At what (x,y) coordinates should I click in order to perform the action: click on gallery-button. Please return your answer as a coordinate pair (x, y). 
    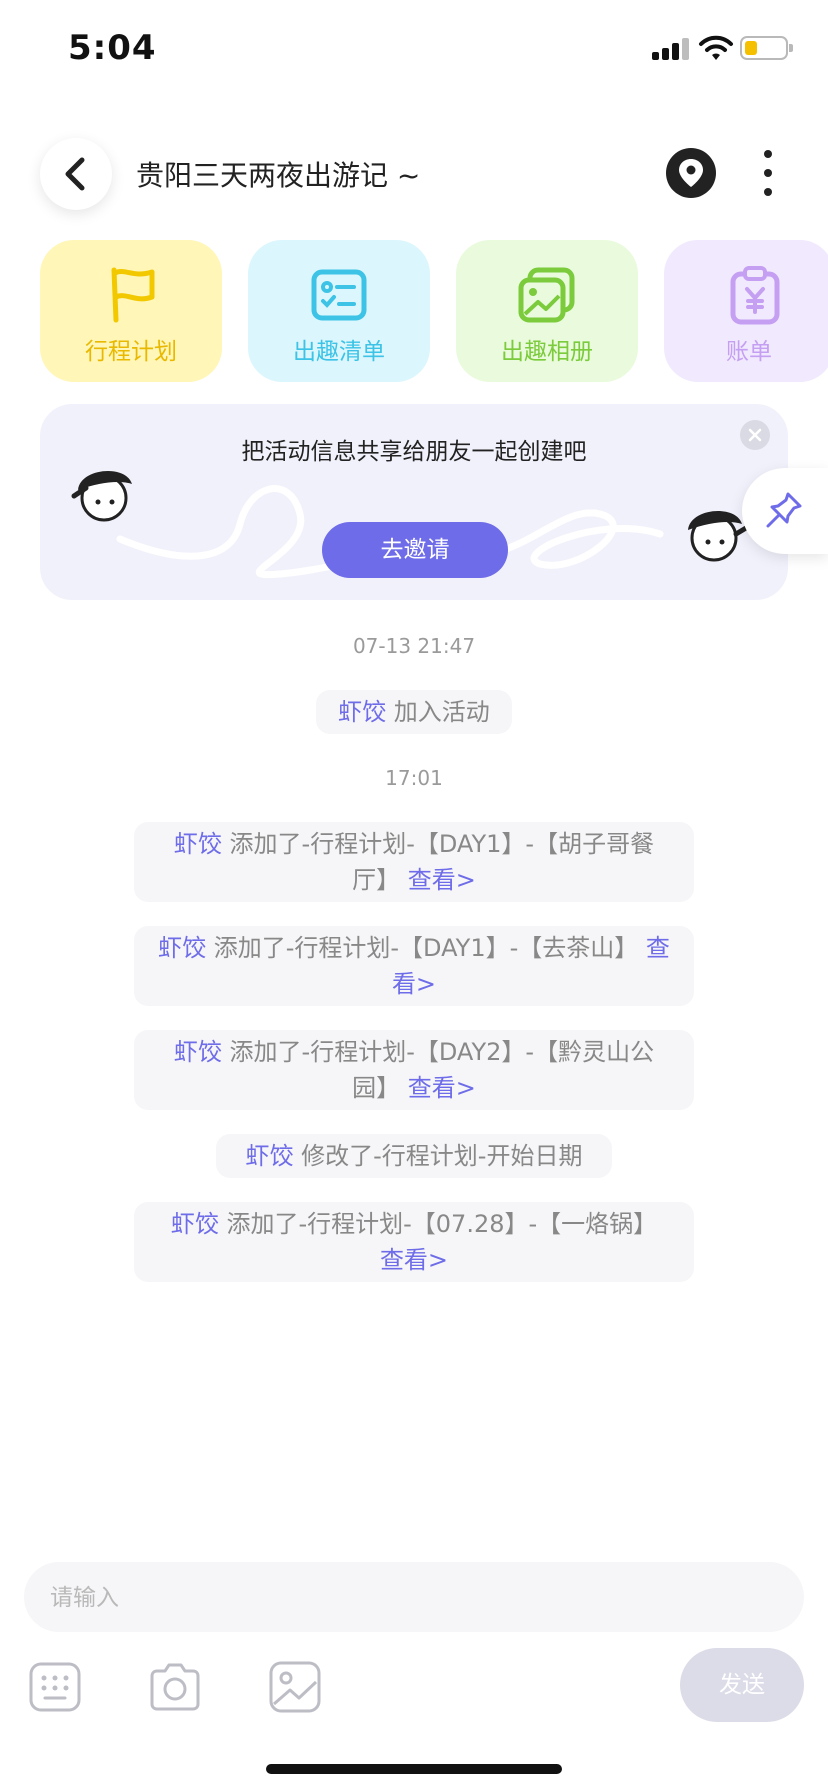
    Looking at the image, I should click on (295, 1687).